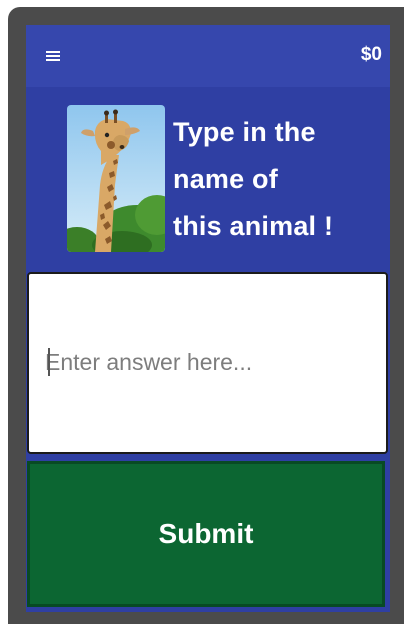 Image resolution: width=404 pixels, height=624 pixels. Describe the element at coordinates (253, 226) in the screenshot. I see `prompt-line-3: this animal !` at that location.